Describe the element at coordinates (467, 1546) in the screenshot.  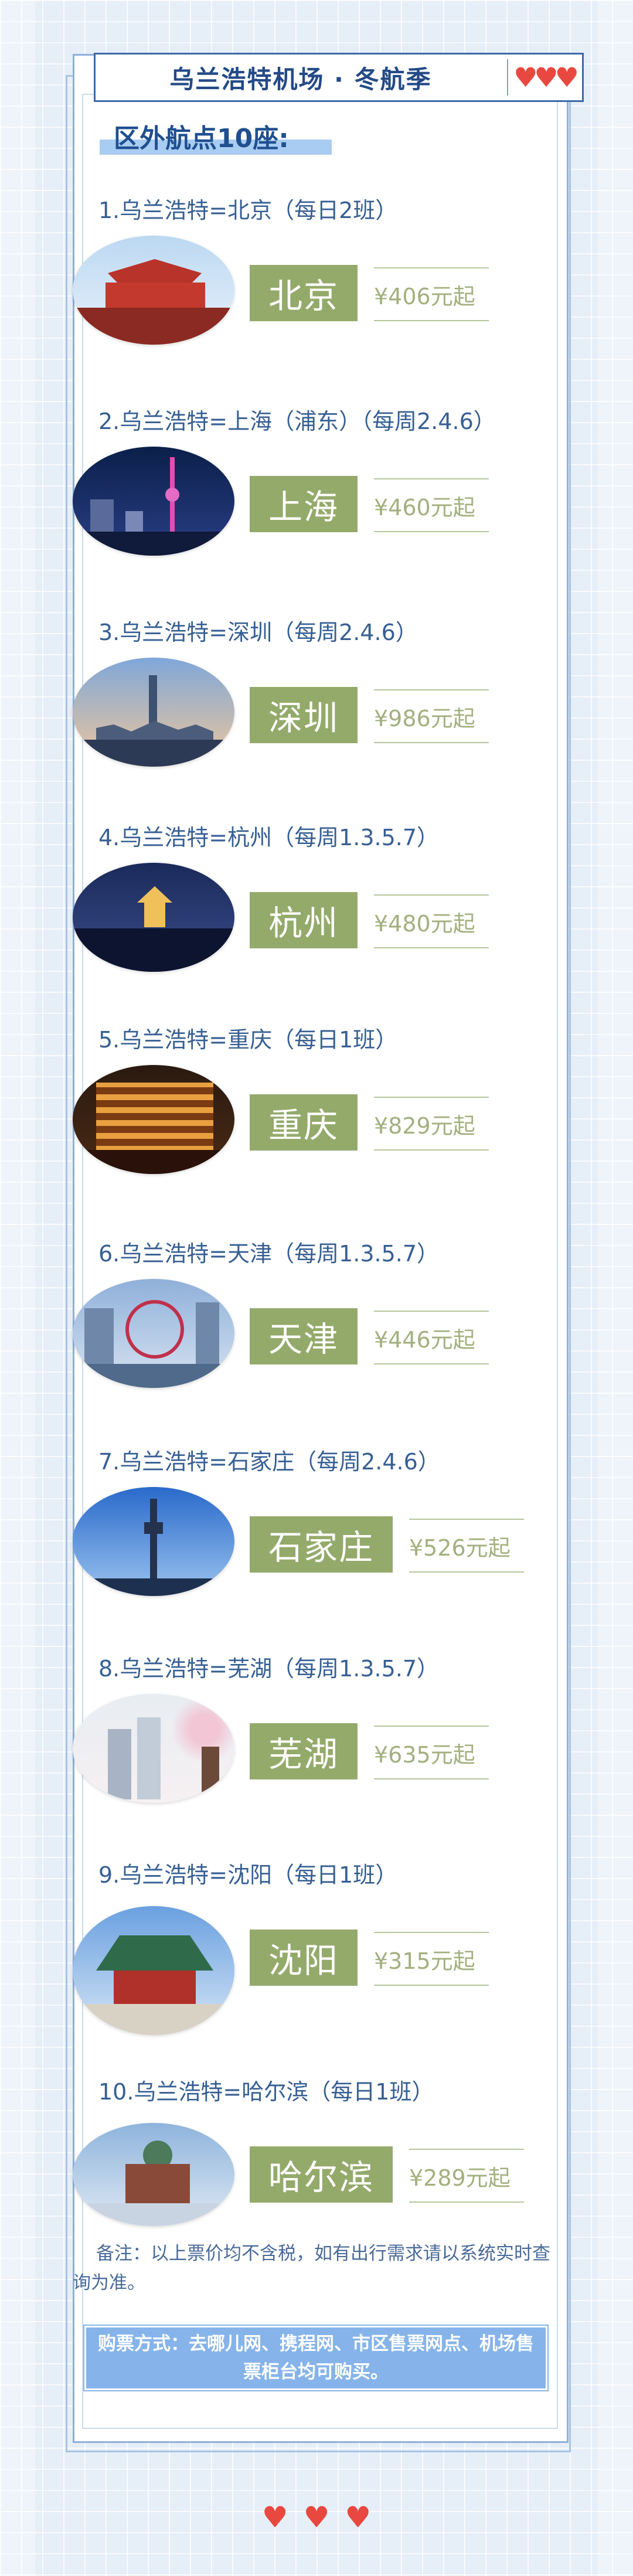
I see `price-label: ¥526元起` at that location.